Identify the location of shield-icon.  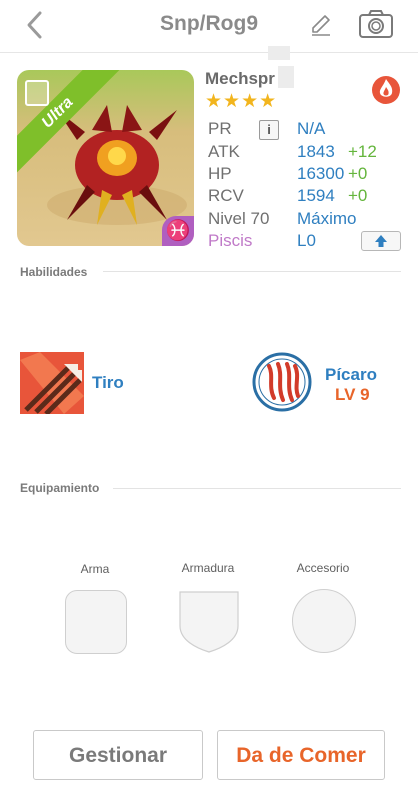
(209, 622).